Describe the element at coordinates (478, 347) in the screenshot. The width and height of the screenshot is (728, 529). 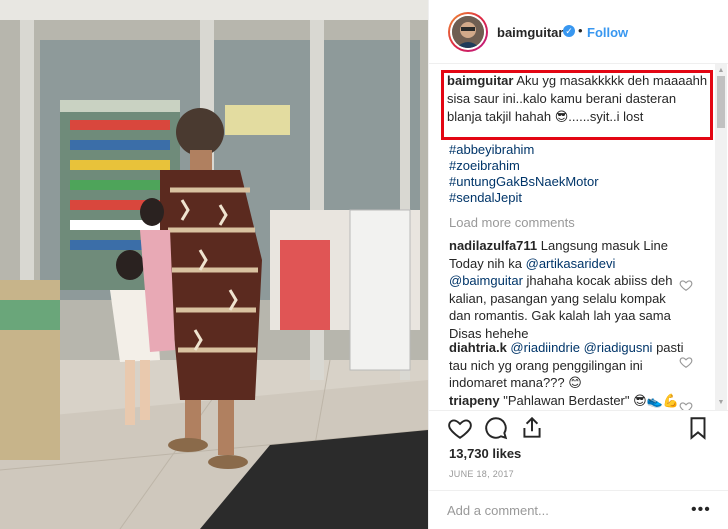
I see `comment-username: diahtria.k` at that location.